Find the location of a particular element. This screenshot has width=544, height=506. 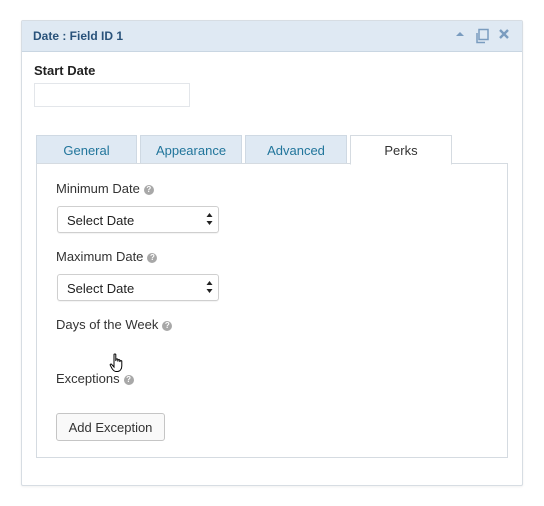

collapse-arrow-icon is located at coordinates (460, 36).